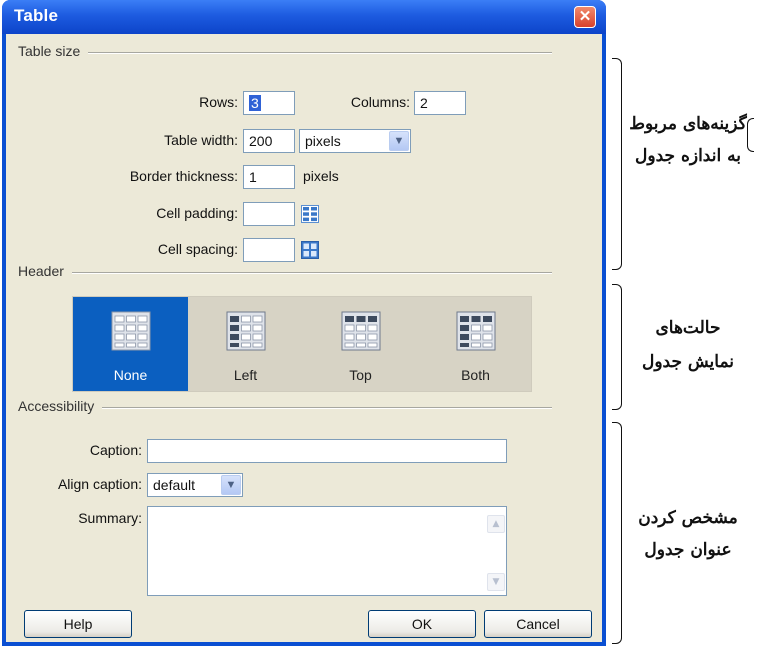 The height and width of the screenshot is (648, 769). I want to click on table-size-bracket, so click(617, 164).